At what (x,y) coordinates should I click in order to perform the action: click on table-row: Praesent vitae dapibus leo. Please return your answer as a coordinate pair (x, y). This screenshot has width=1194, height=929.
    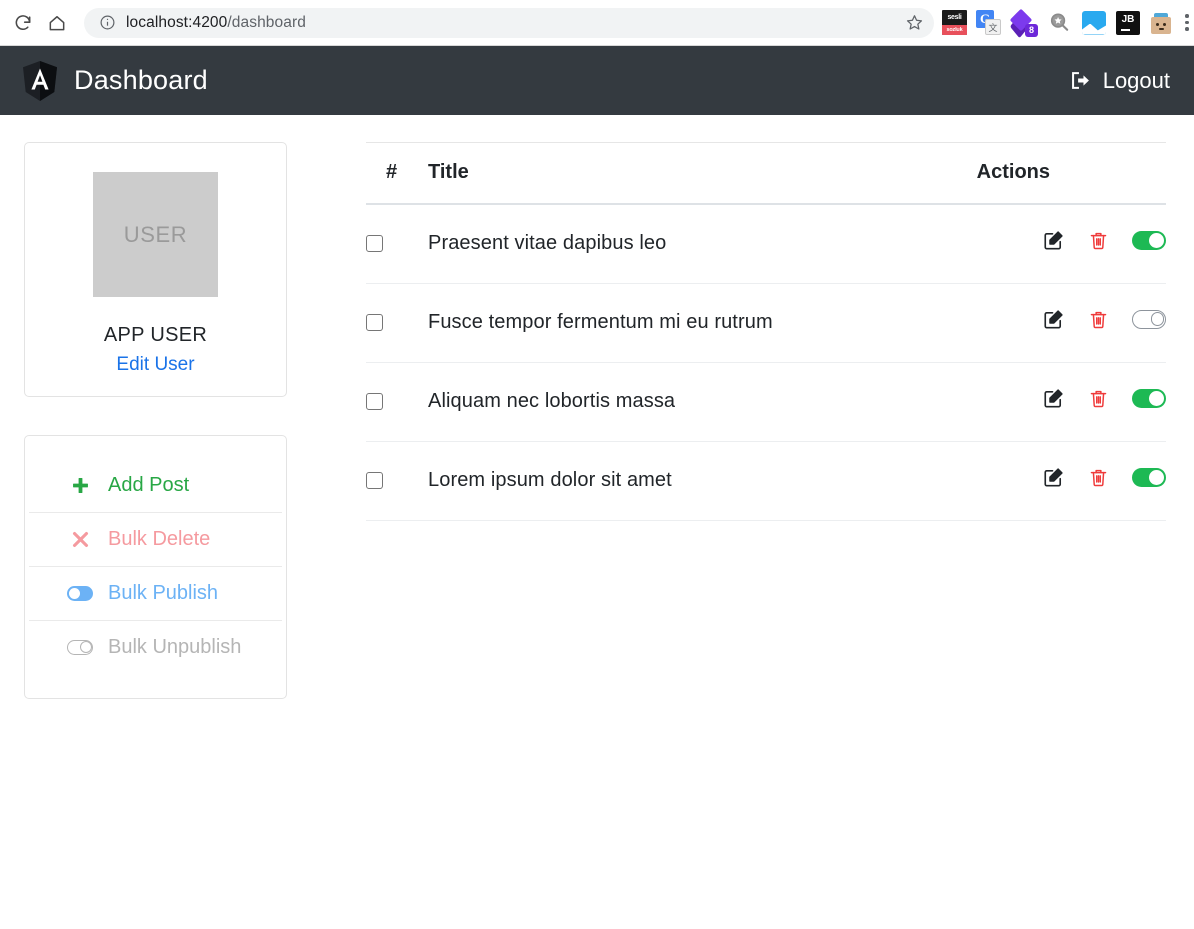
    Looking at the image, I should click on (766, 244).